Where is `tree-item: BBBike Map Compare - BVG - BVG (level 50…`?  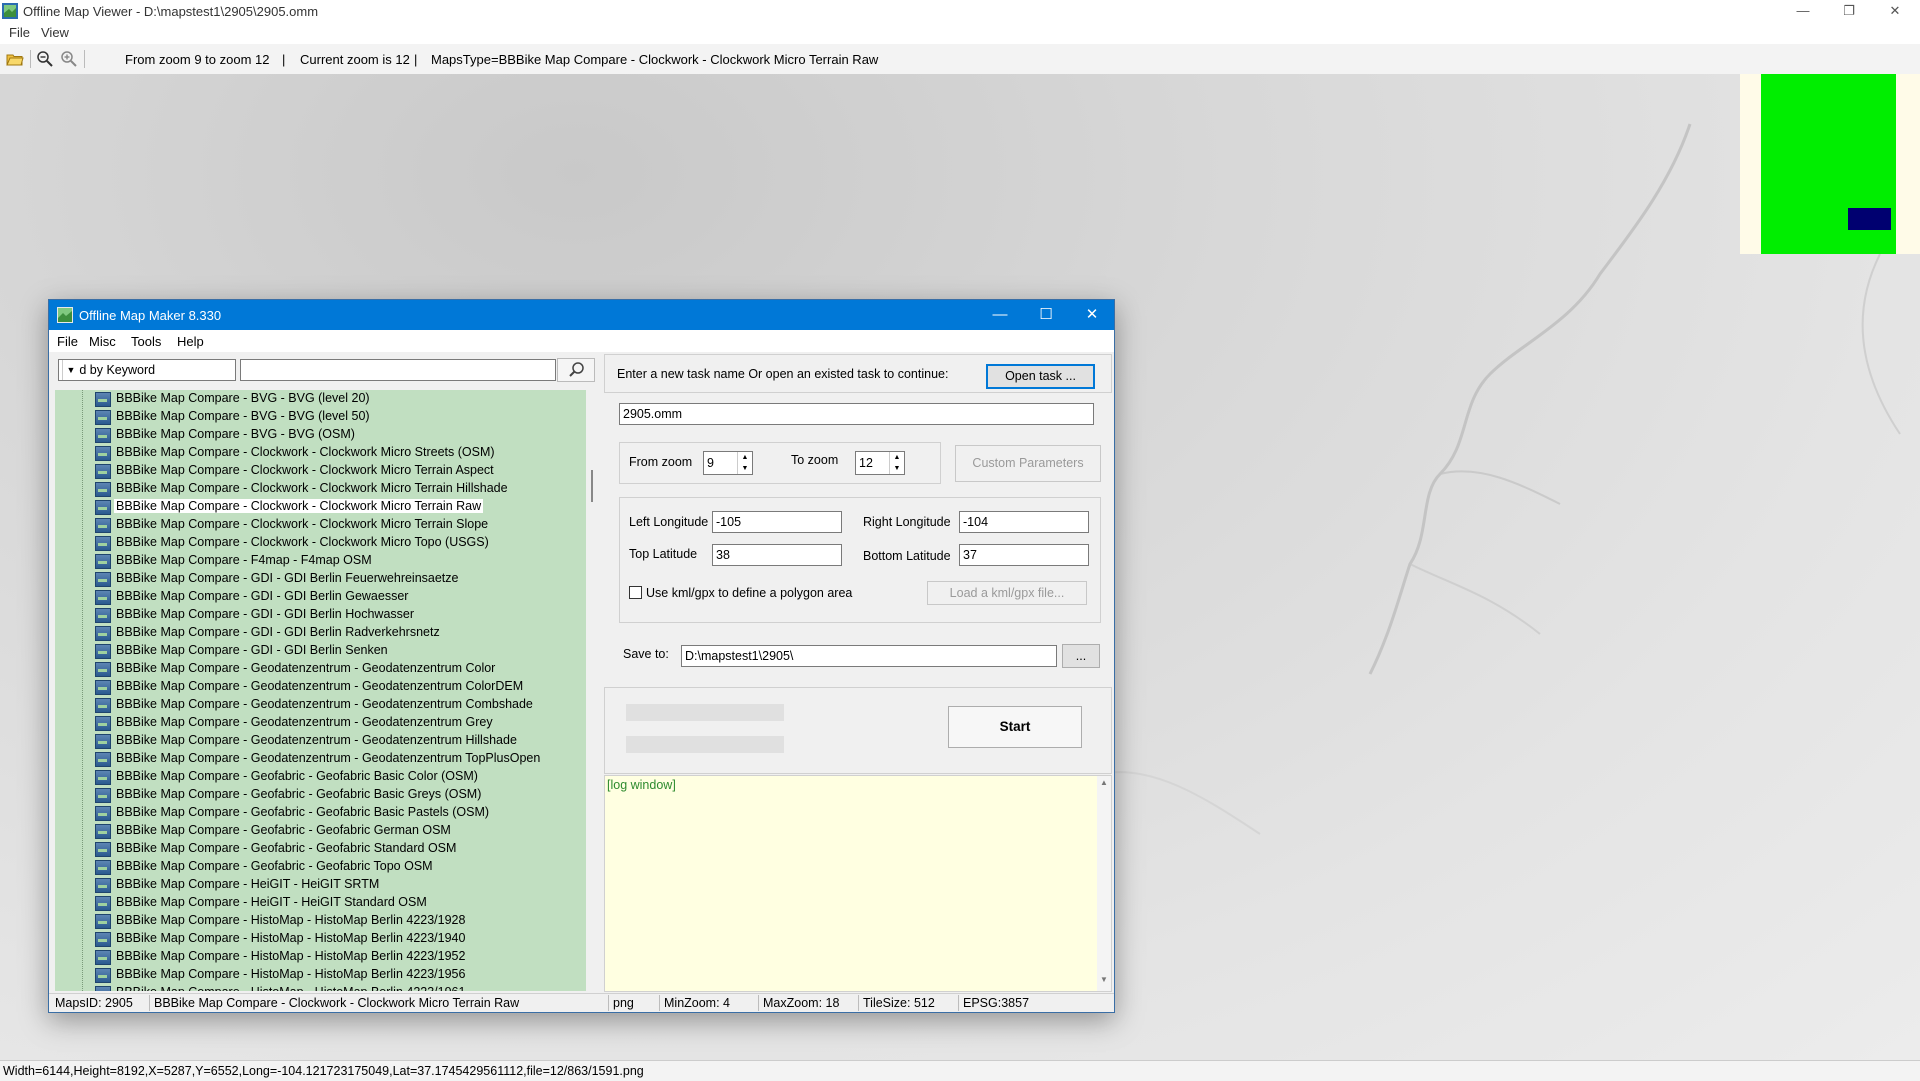 tree-item: BBBike Map Compare - BVG - BVG (level 50… is located at coordinates (320, 417).